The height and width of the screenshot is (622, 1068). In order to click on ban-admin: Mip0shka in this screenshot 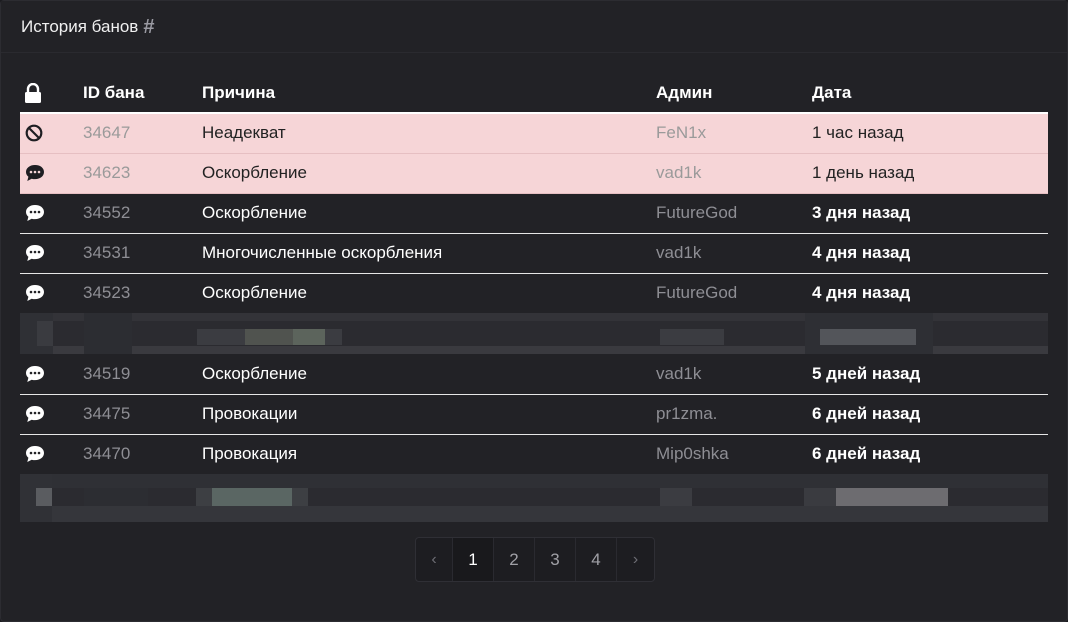, I will do `click(734, 454)`.